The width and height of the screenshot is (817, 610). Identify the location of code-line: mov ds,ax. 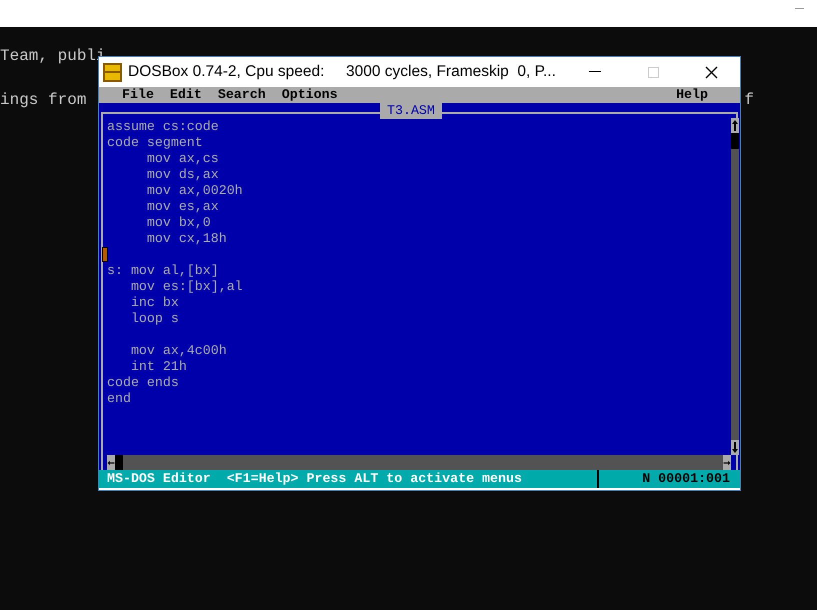
(182, 175).